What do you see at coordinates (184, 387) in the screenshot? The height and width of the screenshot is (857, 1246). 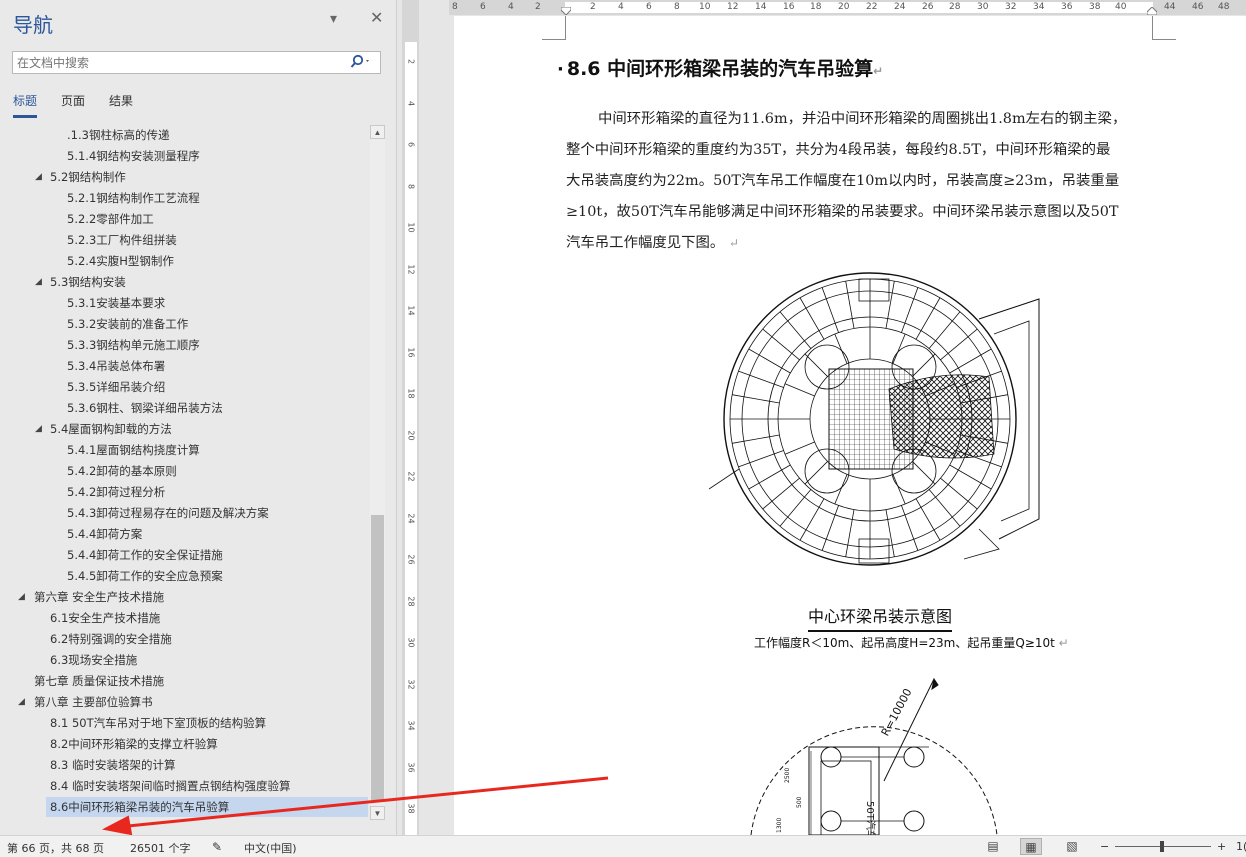 I see `nav-heading-item: 5.3.5详细吊装介绍` at bounding box center [184, 387].